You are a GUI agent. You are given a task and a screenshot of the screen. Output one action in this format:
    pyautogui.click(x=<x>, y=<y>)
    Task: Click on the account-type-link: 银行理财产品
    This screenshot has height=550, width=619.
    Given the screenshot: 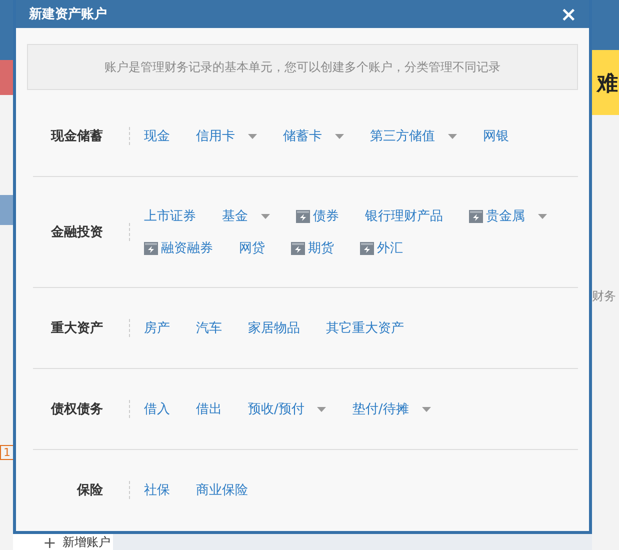 What is the action you would take?
    pyautogui.click(x=404, y=216)
    